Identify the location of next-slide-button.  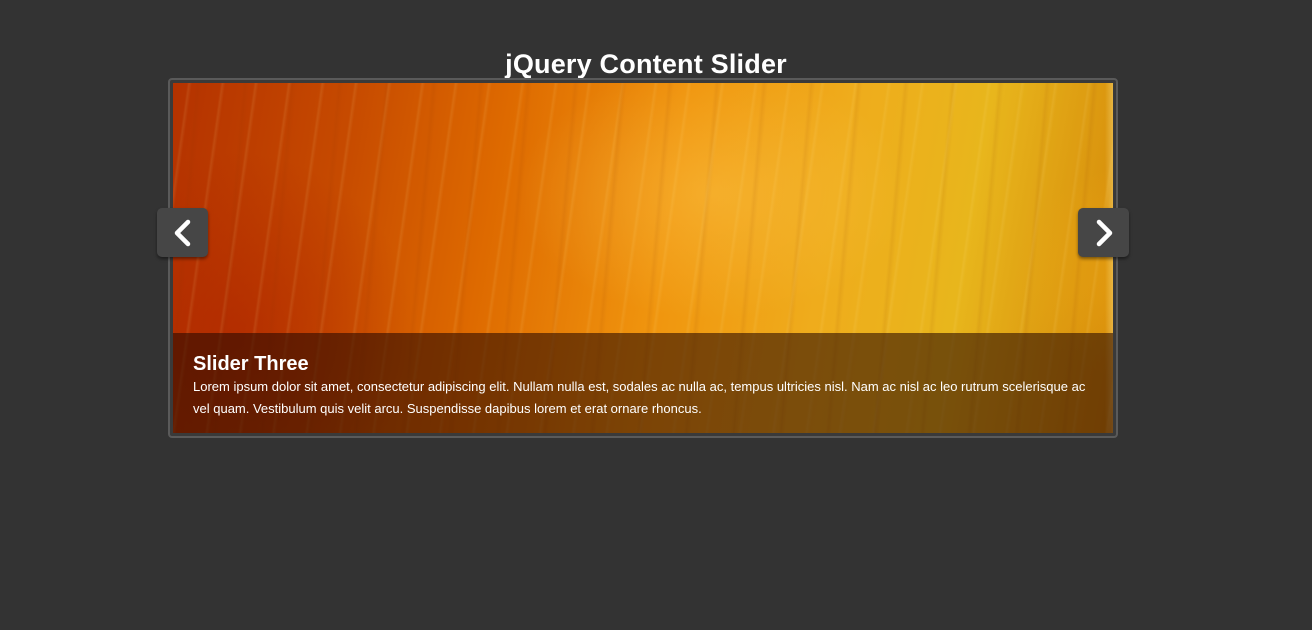
(1103, 232).